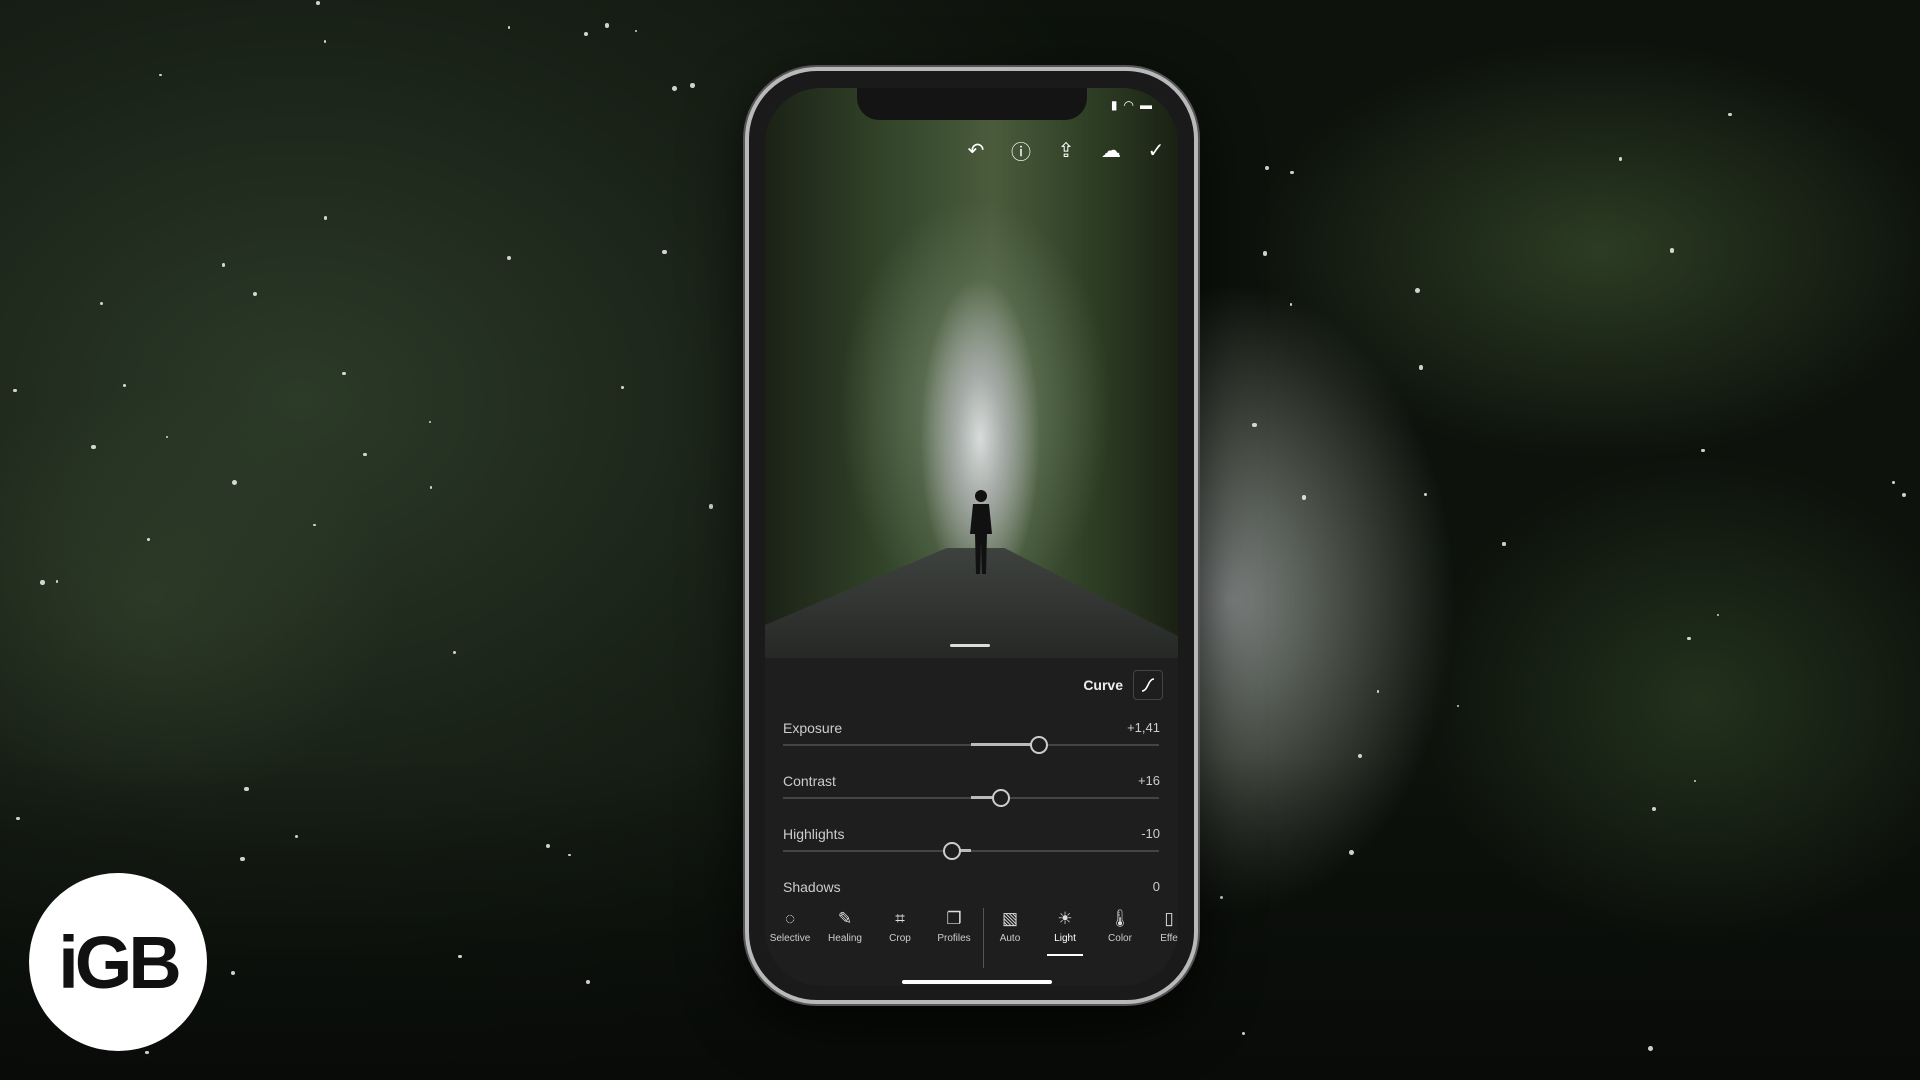  Describe the element at coordinates (790, 938) in the screenshot. I see `tool-label: Selective` at that location.